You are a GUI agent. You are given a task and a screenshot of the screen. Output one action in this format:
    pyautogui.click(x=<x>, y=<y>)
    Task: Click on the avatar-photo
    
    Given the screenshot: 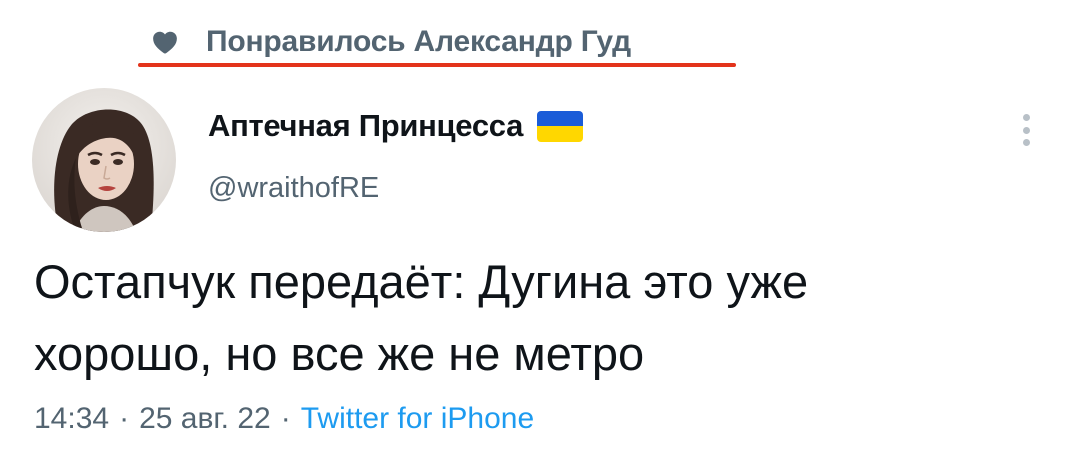 What is the action you would take?
    pyautogui.click(x=104, y=160)
    